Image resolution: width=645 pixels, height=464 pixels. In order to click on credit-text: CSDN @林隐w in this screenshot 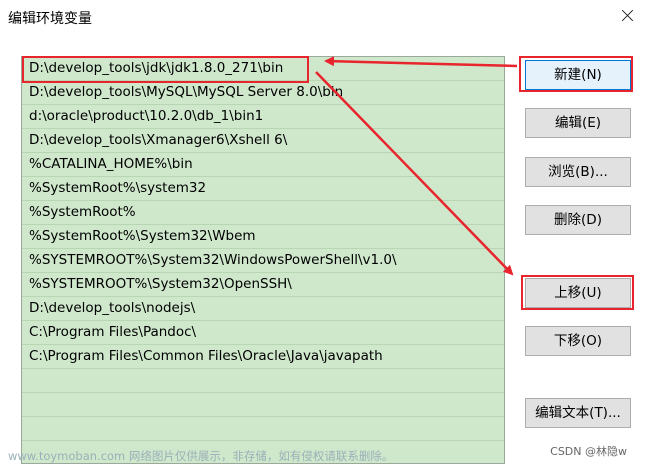, I will do `click(588, 451)`.